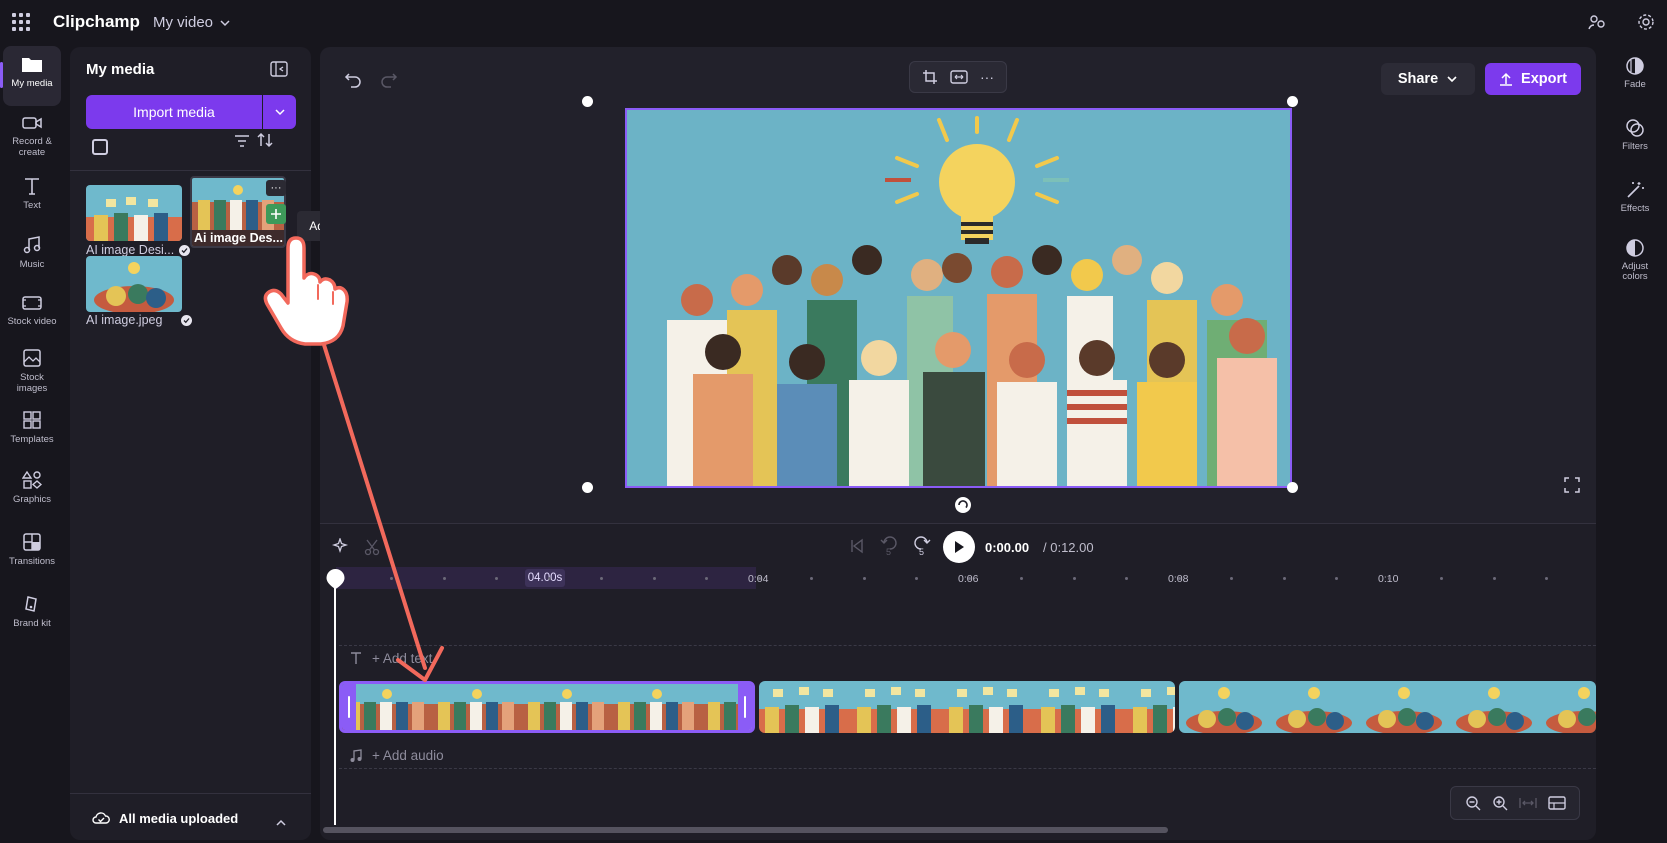 This screenshot has width=1667, height=843. Describe the element at coordinates (124, 320) in the screenshot. I see `media-item-label: AI image.jpeg` at that location.